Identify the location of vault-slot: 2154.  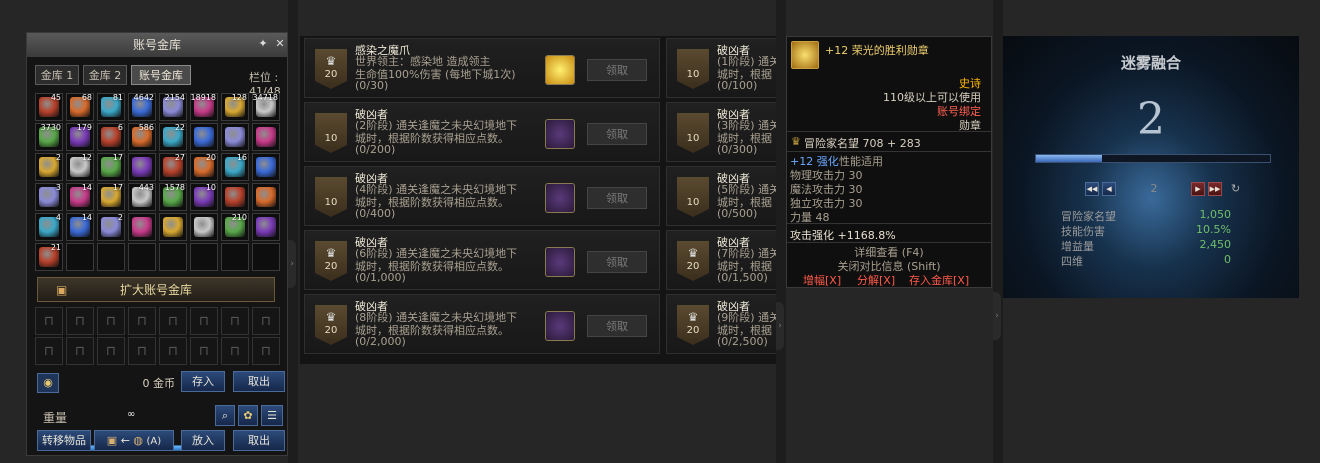
(173, 107).